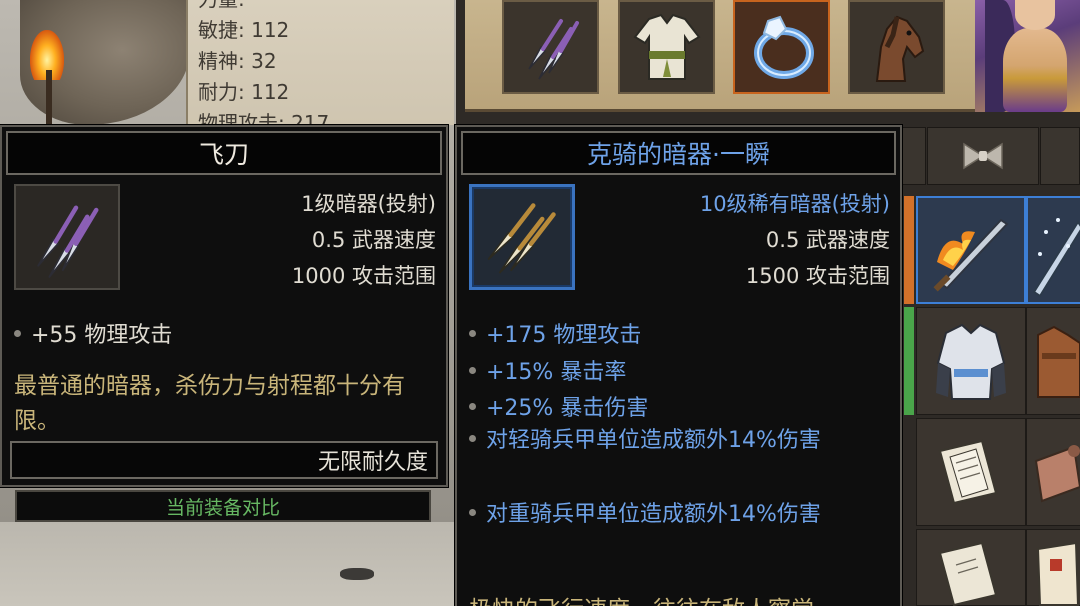  I want to click on equip-slot-ring, so click(781, 47).